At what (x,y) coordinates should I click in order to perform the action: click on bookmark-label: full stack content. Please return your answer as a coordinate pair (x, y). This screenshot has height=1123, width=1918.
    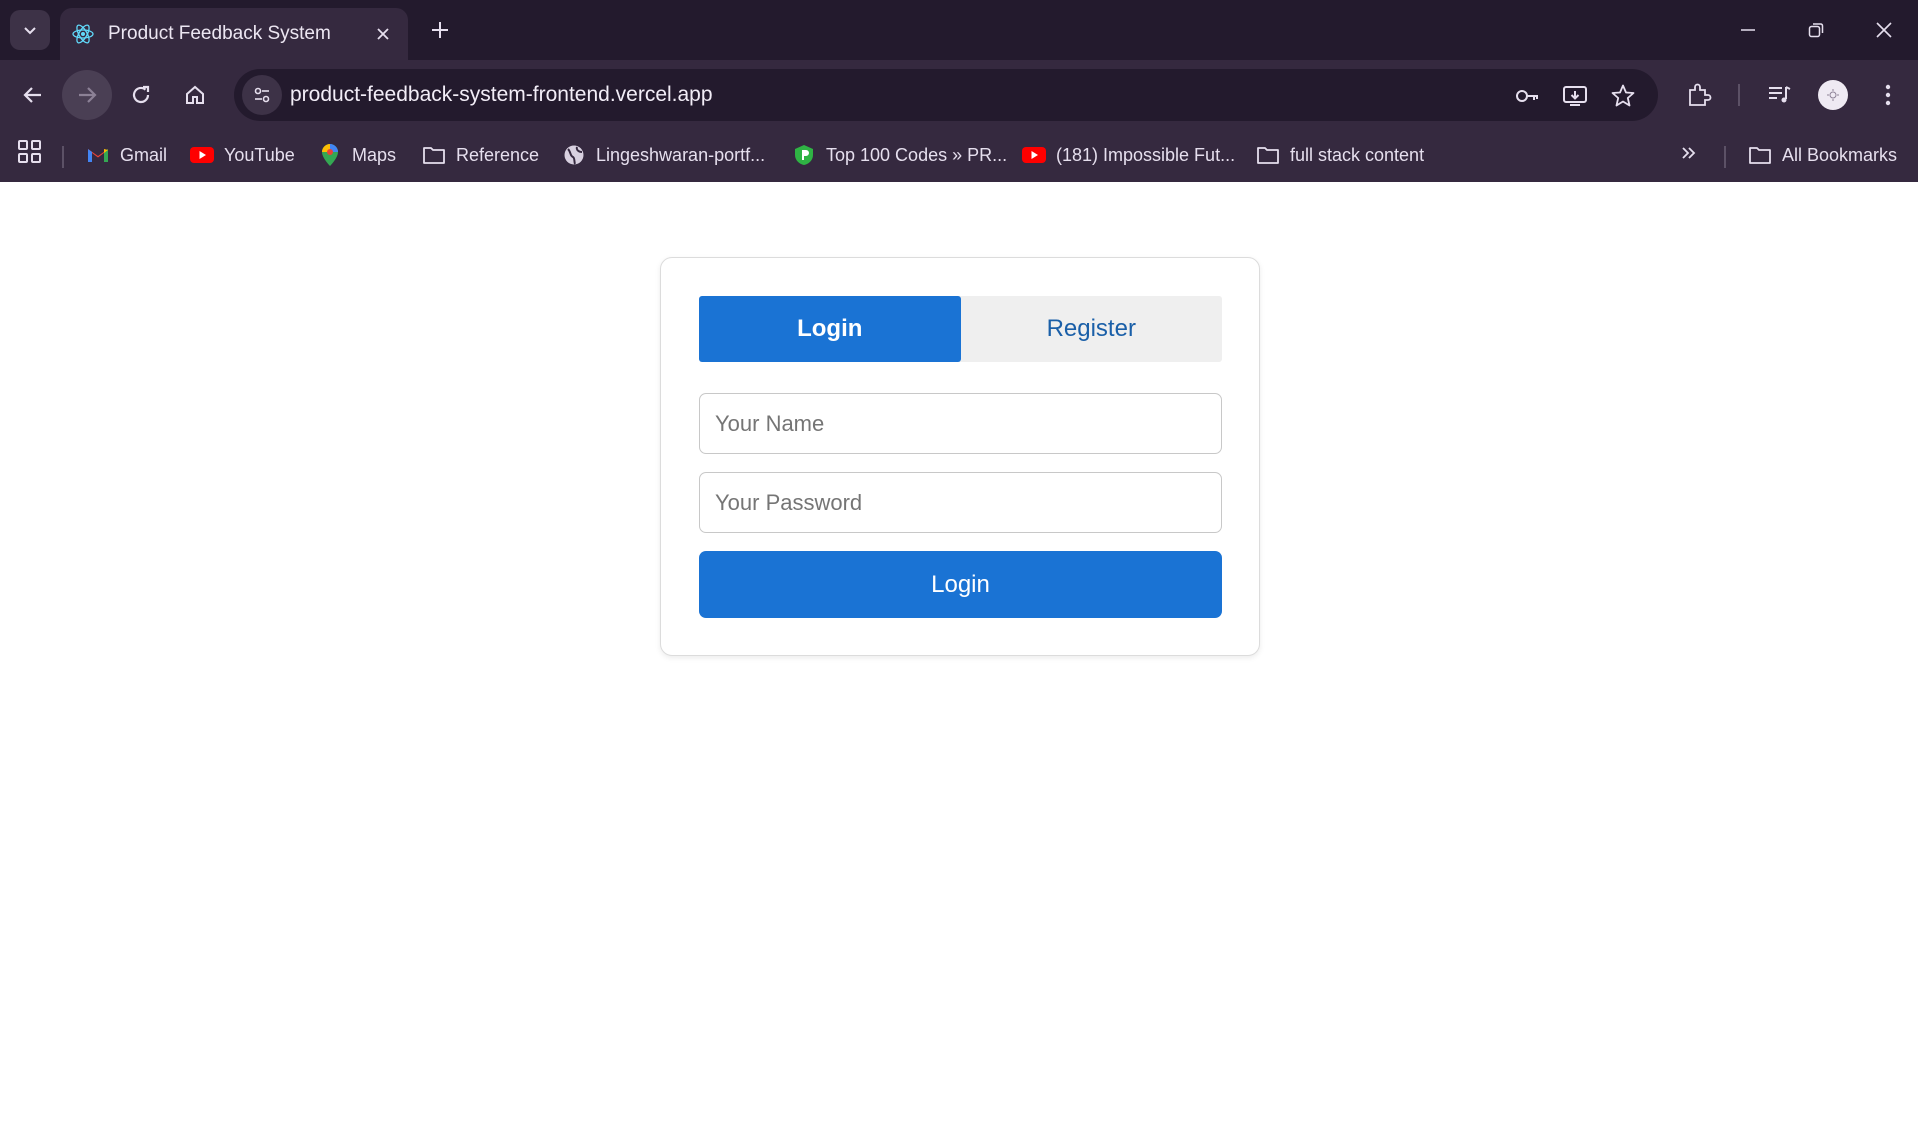
    Looking at the image, I should click on (1357, 154).